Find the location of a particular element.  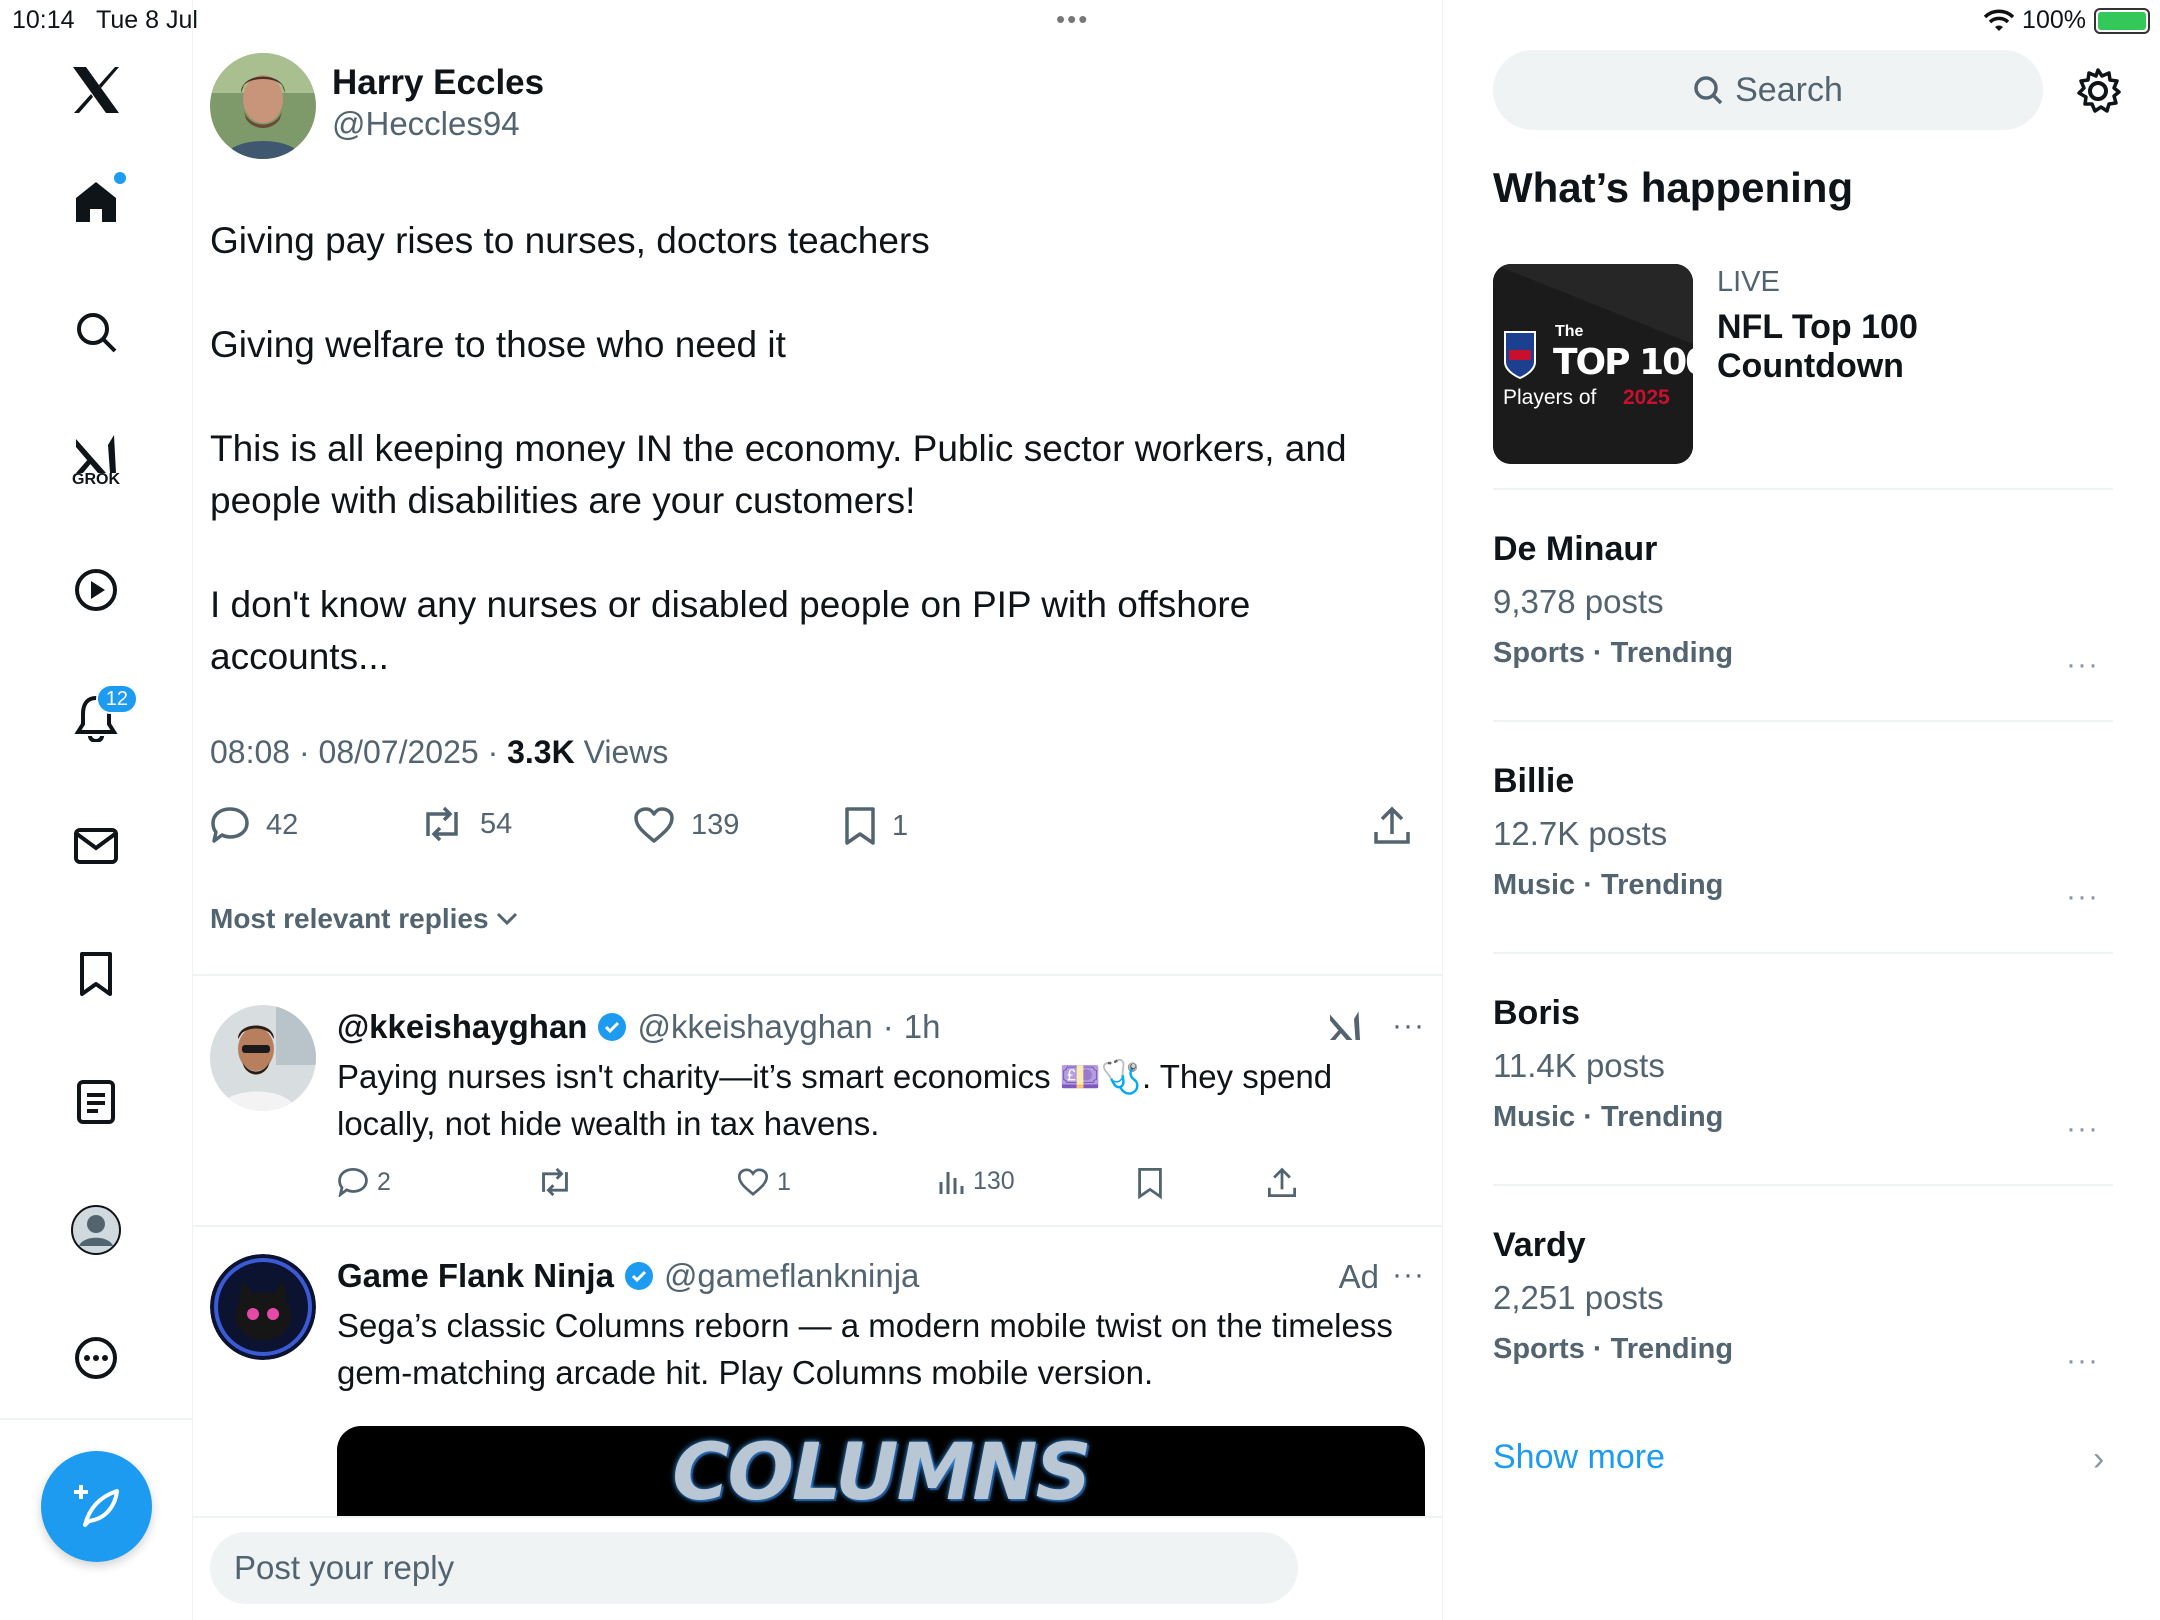

verified-badge-icon is located at coordinates (638, 1276).